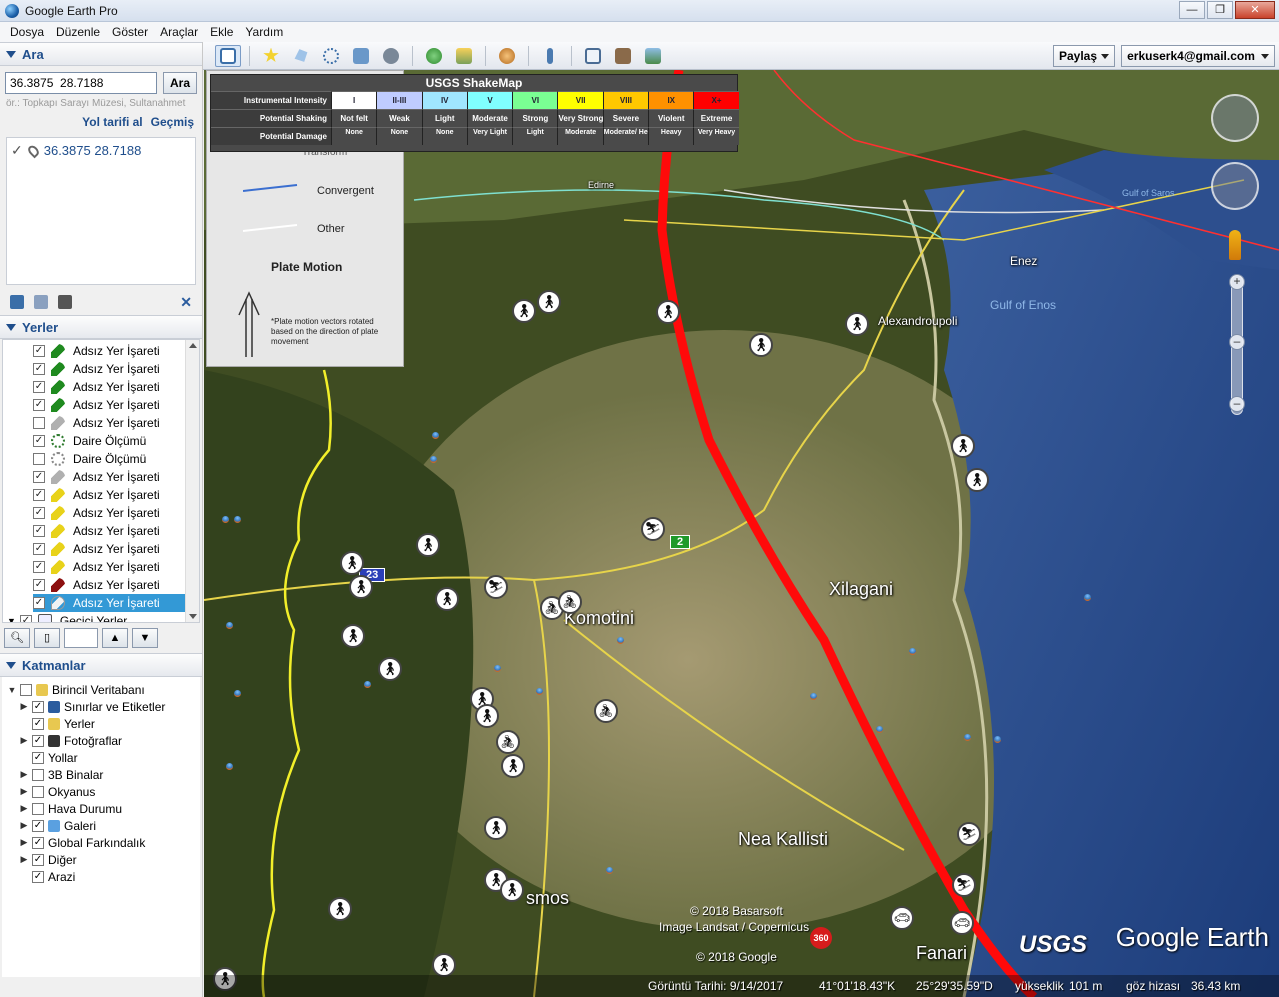 The image size is (1279, 997). Describe the element at coordinates (623, 56) in the screenshot. I see `print-button` at that location.